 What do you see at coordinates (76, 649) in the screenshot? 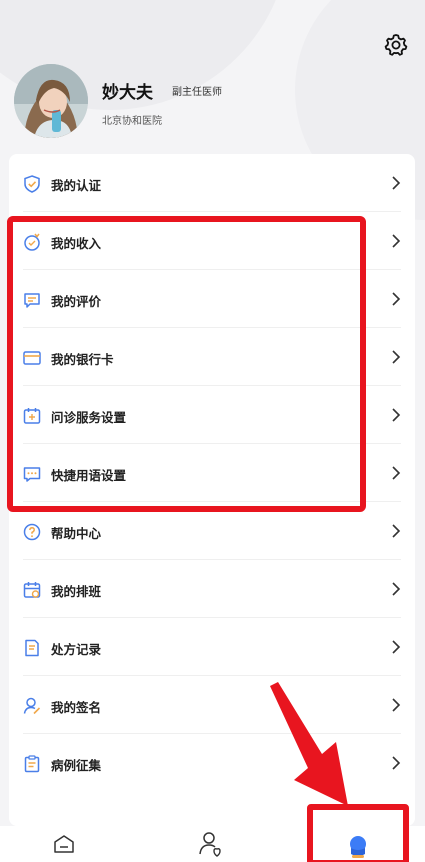
I see `menu-item-label: 处方记录` at bounding box center [76, 649].